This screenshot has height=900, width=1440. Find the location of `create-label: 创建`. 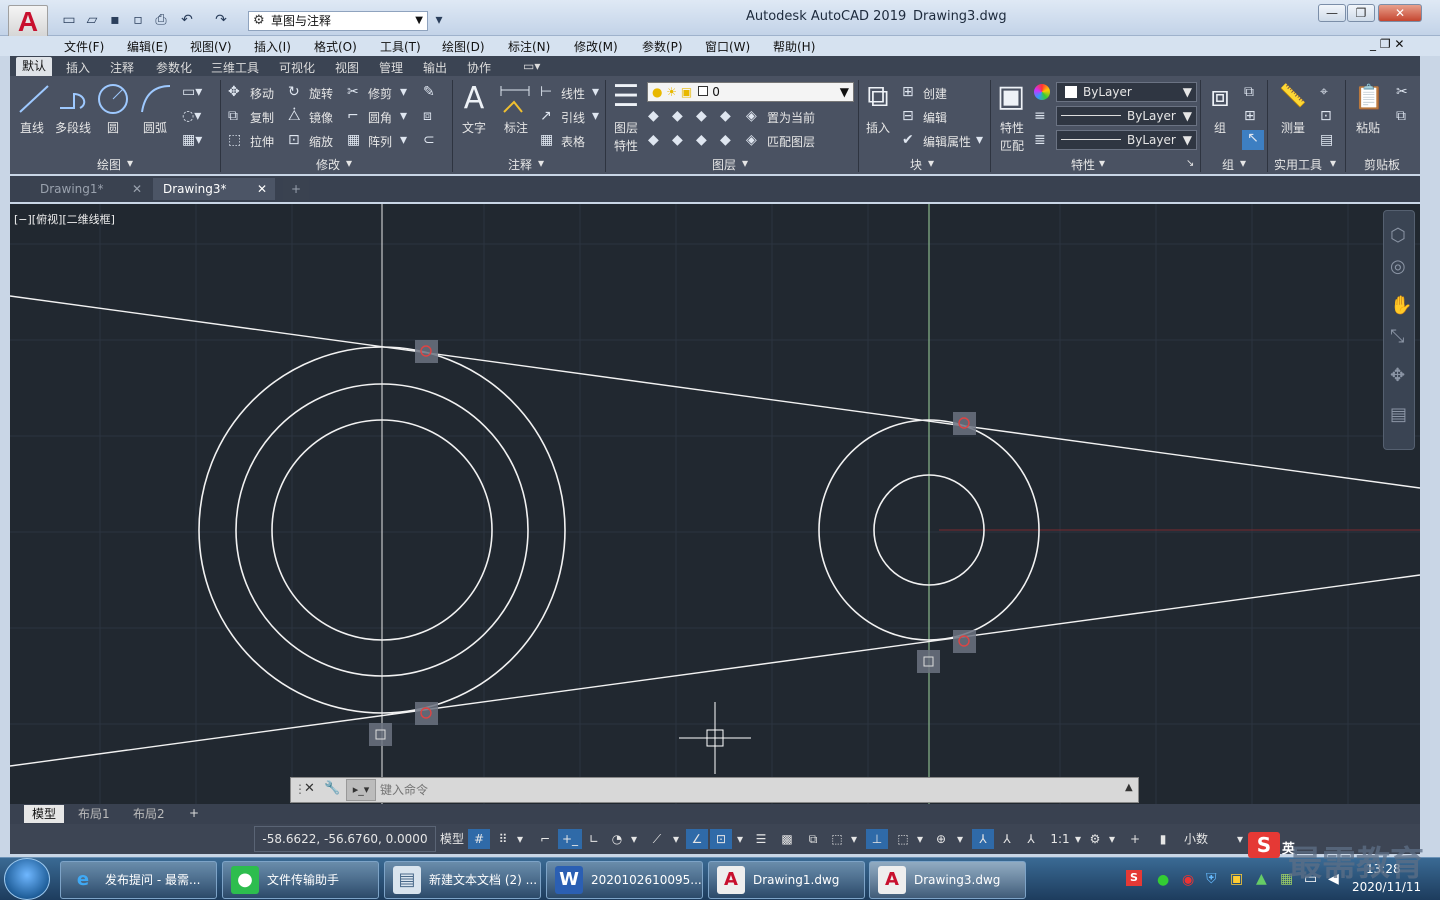

create-label: 创建 is located at coordinates (935, 93).